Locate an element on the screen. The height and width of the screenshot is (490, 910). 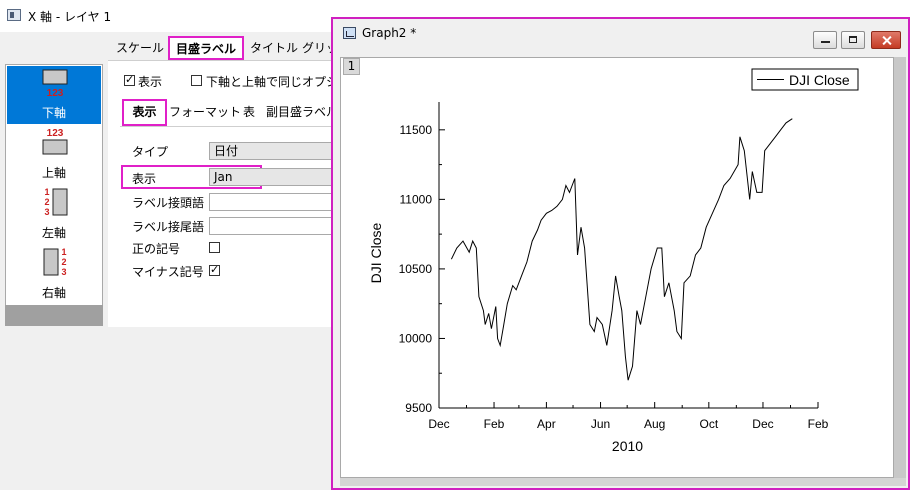
x-axis-title: 2010 is located at coordinates (627, 446).